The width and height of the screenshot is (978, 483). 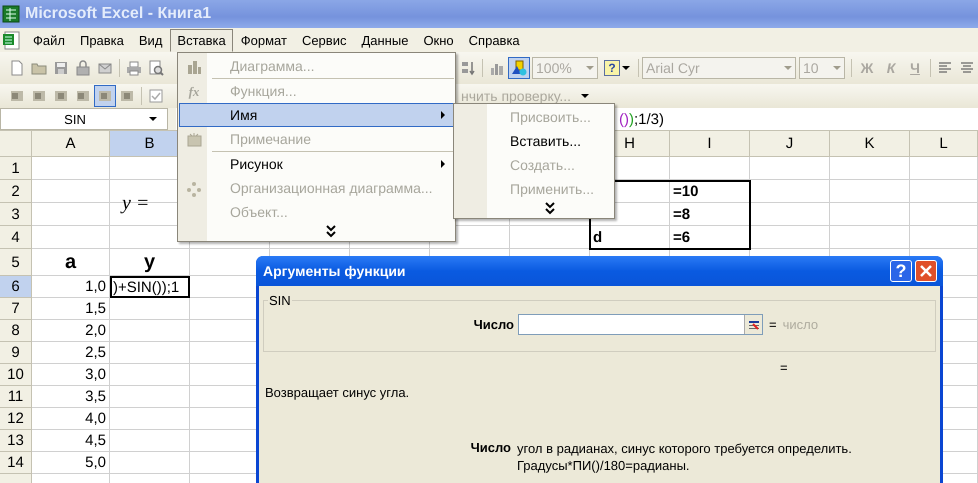 I want to click on range-select-icon, so click(x=754, y=324).